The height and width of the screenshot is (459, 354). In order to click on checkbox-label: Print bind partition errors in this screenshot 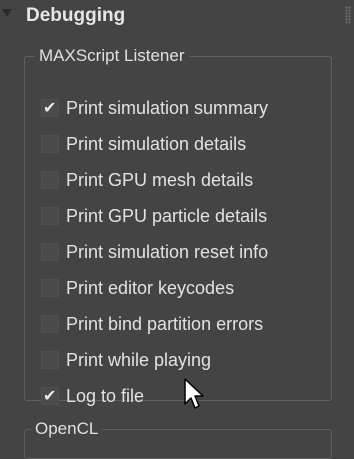, I will do `click(165, 323)`.